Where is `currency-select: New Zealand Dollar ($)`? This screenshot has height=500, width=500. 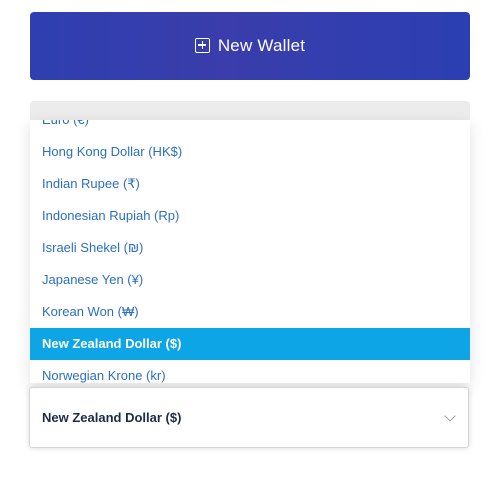
currency-select: New Zealand Dollar ($) is located at coordinates (249, 417).